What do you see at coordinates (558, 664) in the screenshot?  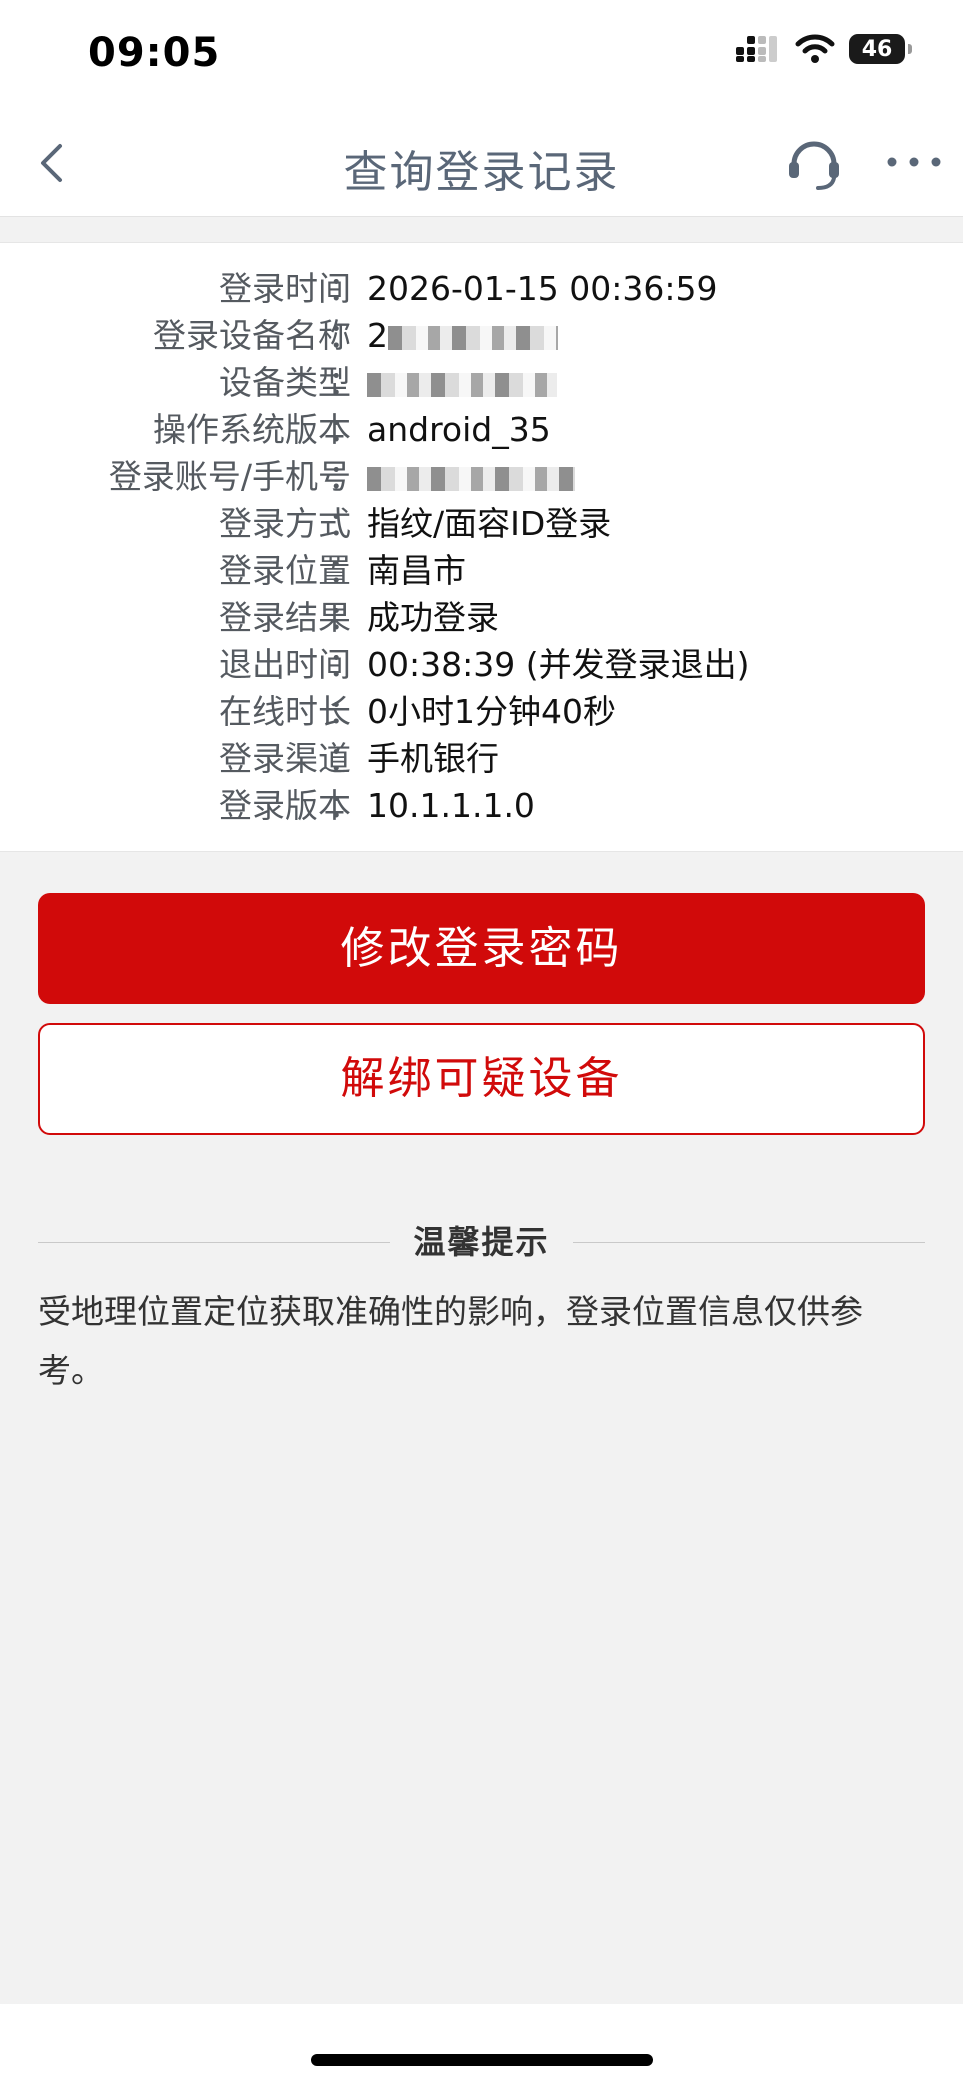 I see `record-value: 00:38:39 (并发登录退出)` at bounding box center [558, 664].